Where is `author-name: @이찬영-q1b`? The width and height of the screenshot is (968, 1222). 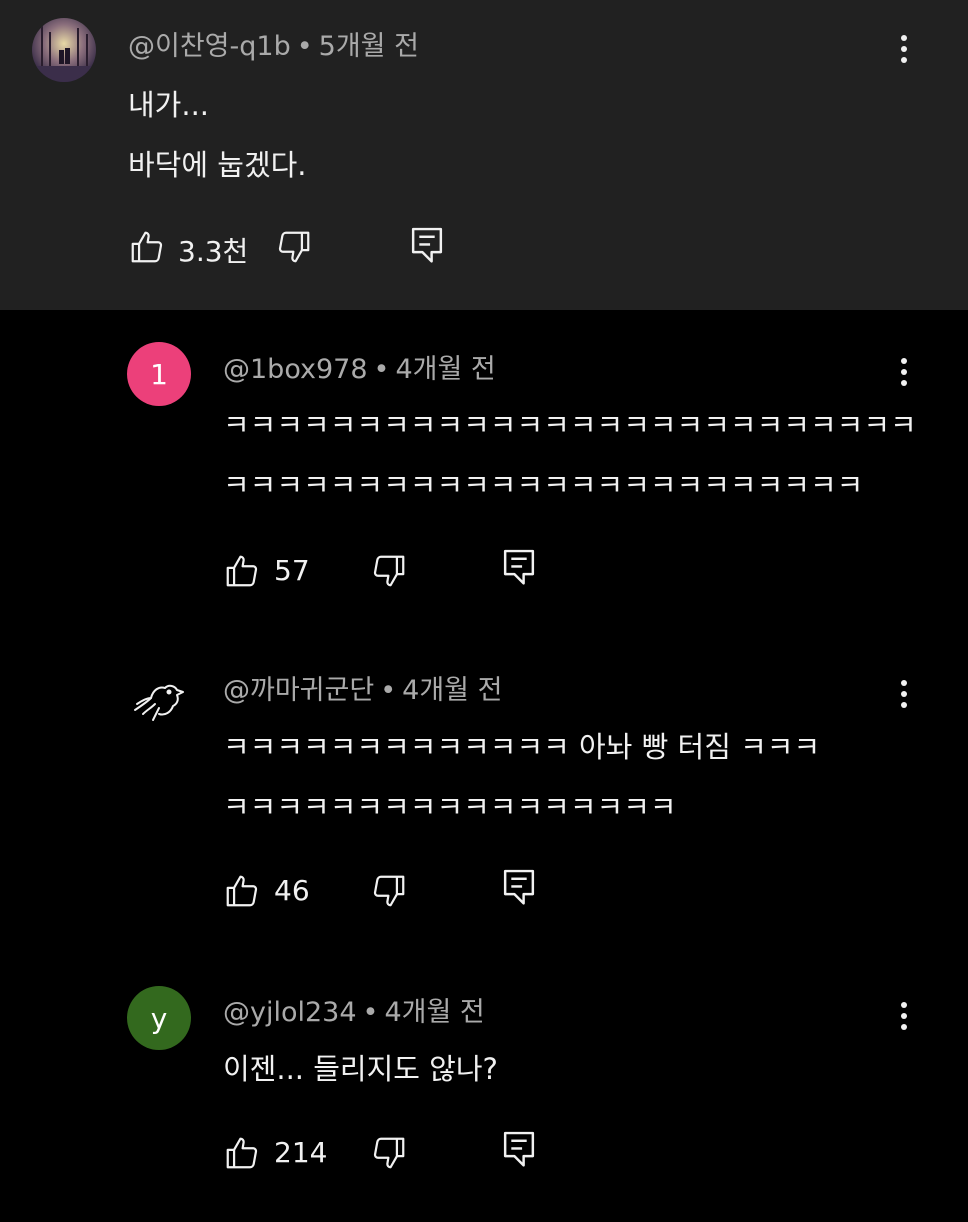 author-name: @이찬영-q1b is located at coordinates (209, 46).